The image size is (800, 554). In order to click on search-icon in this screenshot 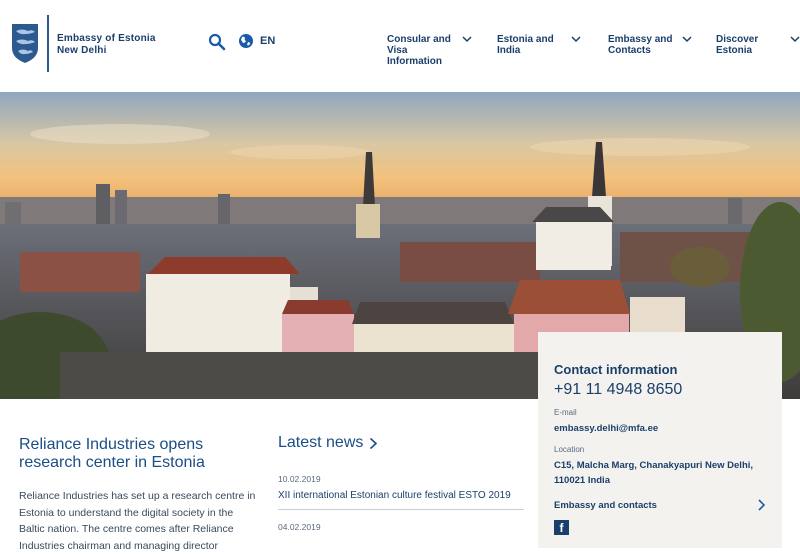, I will do `click(217, 42)`.